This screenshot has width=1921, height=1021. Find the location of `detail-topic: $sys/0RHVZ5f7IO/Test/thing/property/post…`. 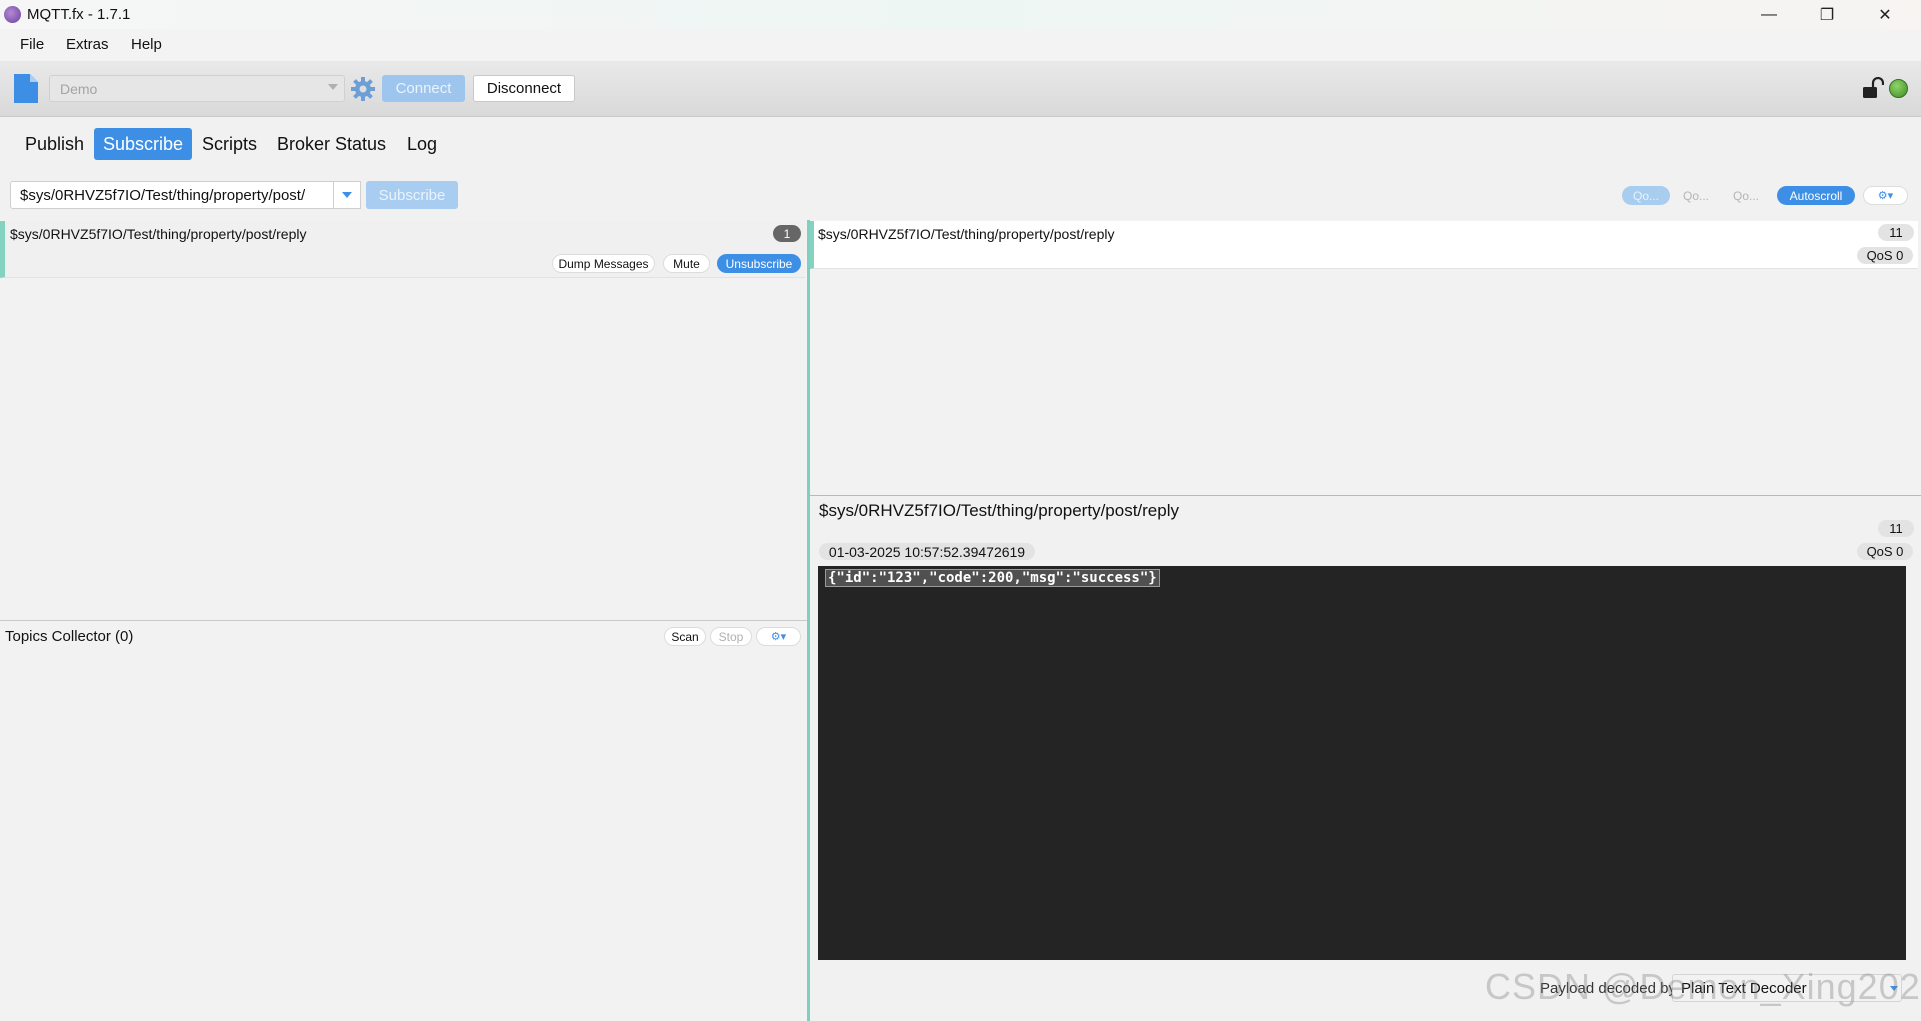

detail-topic: $sys/0RHVZ5f7IO/Test/thing/property/post… is located at coordinates (999, 510).